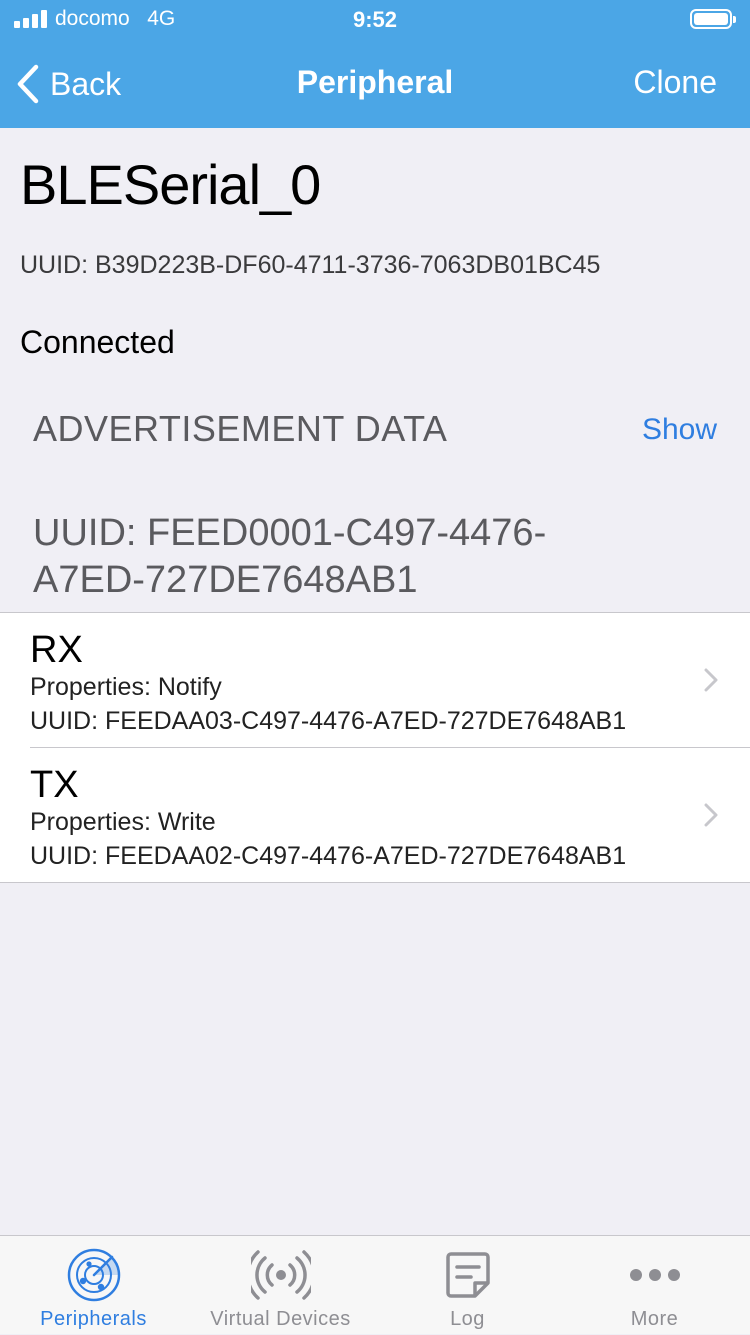 This screenshot has height=1335, width=750. What do you see at coordinates (467, 1319) in the screenshot?
I see `tab-label: Log` at bounding box center [467, 1319].